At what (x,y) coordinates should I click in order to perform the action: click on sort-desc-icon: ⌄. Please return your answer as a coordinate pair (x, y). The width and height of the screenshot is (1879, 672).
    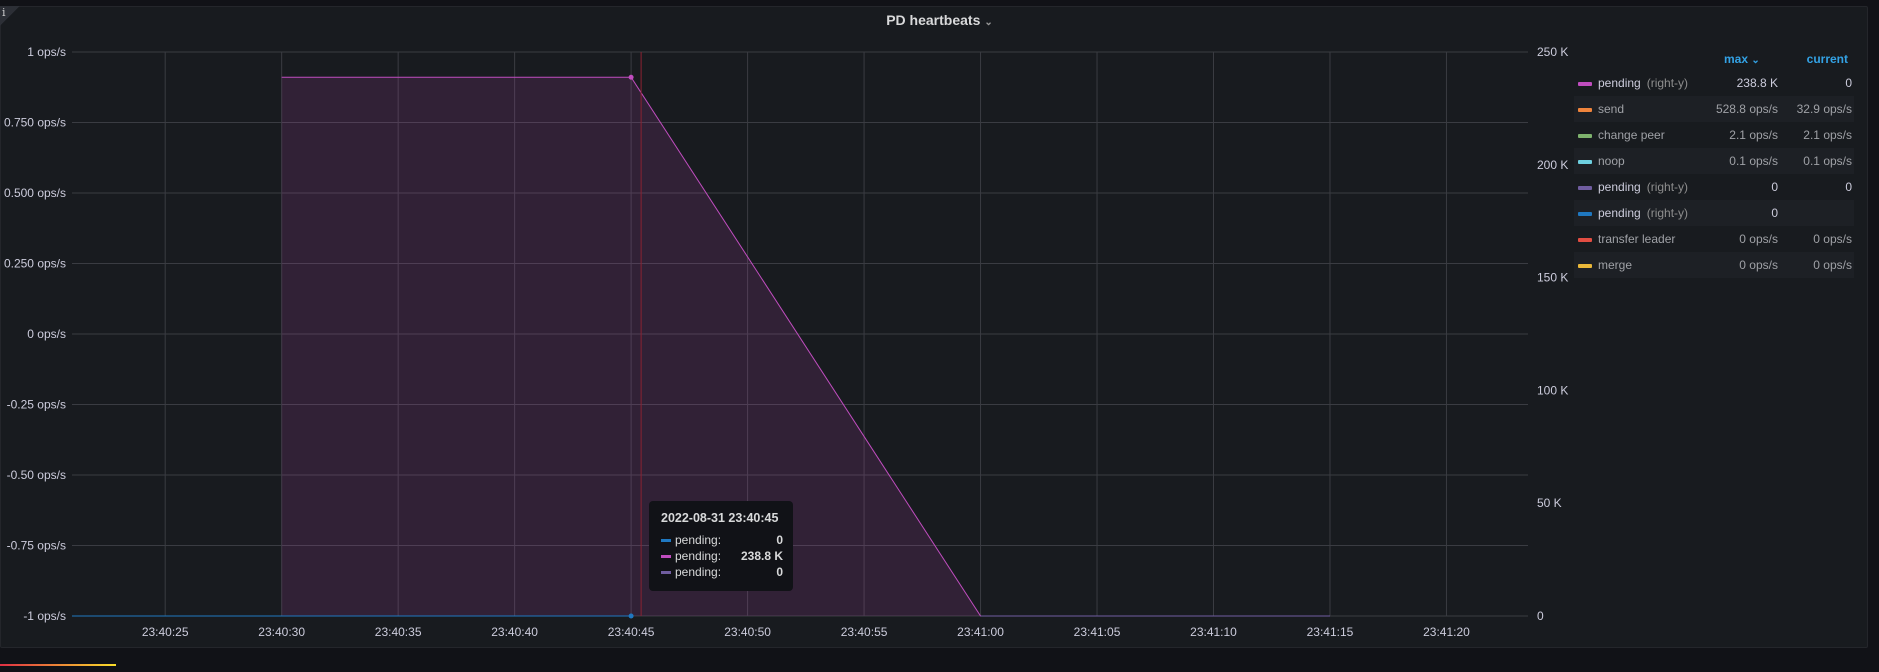
    Looking at the image, I should click on (1755, 60).